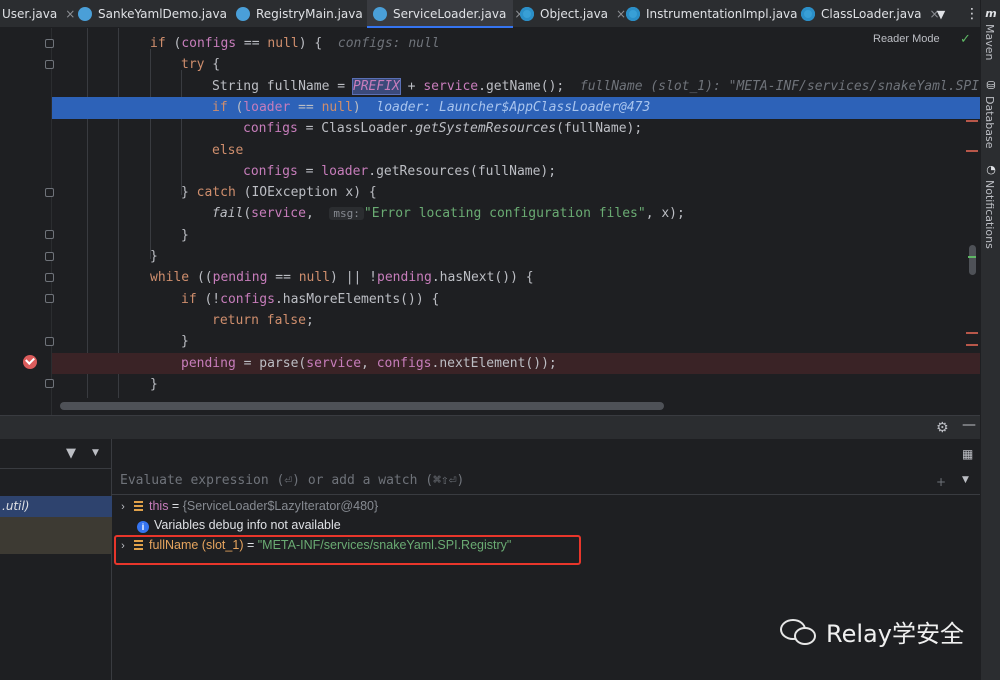 This screenshot has width=1000, height=680. I want to click on tab-label: SankeYamlDemo.java, so click(162, 14).